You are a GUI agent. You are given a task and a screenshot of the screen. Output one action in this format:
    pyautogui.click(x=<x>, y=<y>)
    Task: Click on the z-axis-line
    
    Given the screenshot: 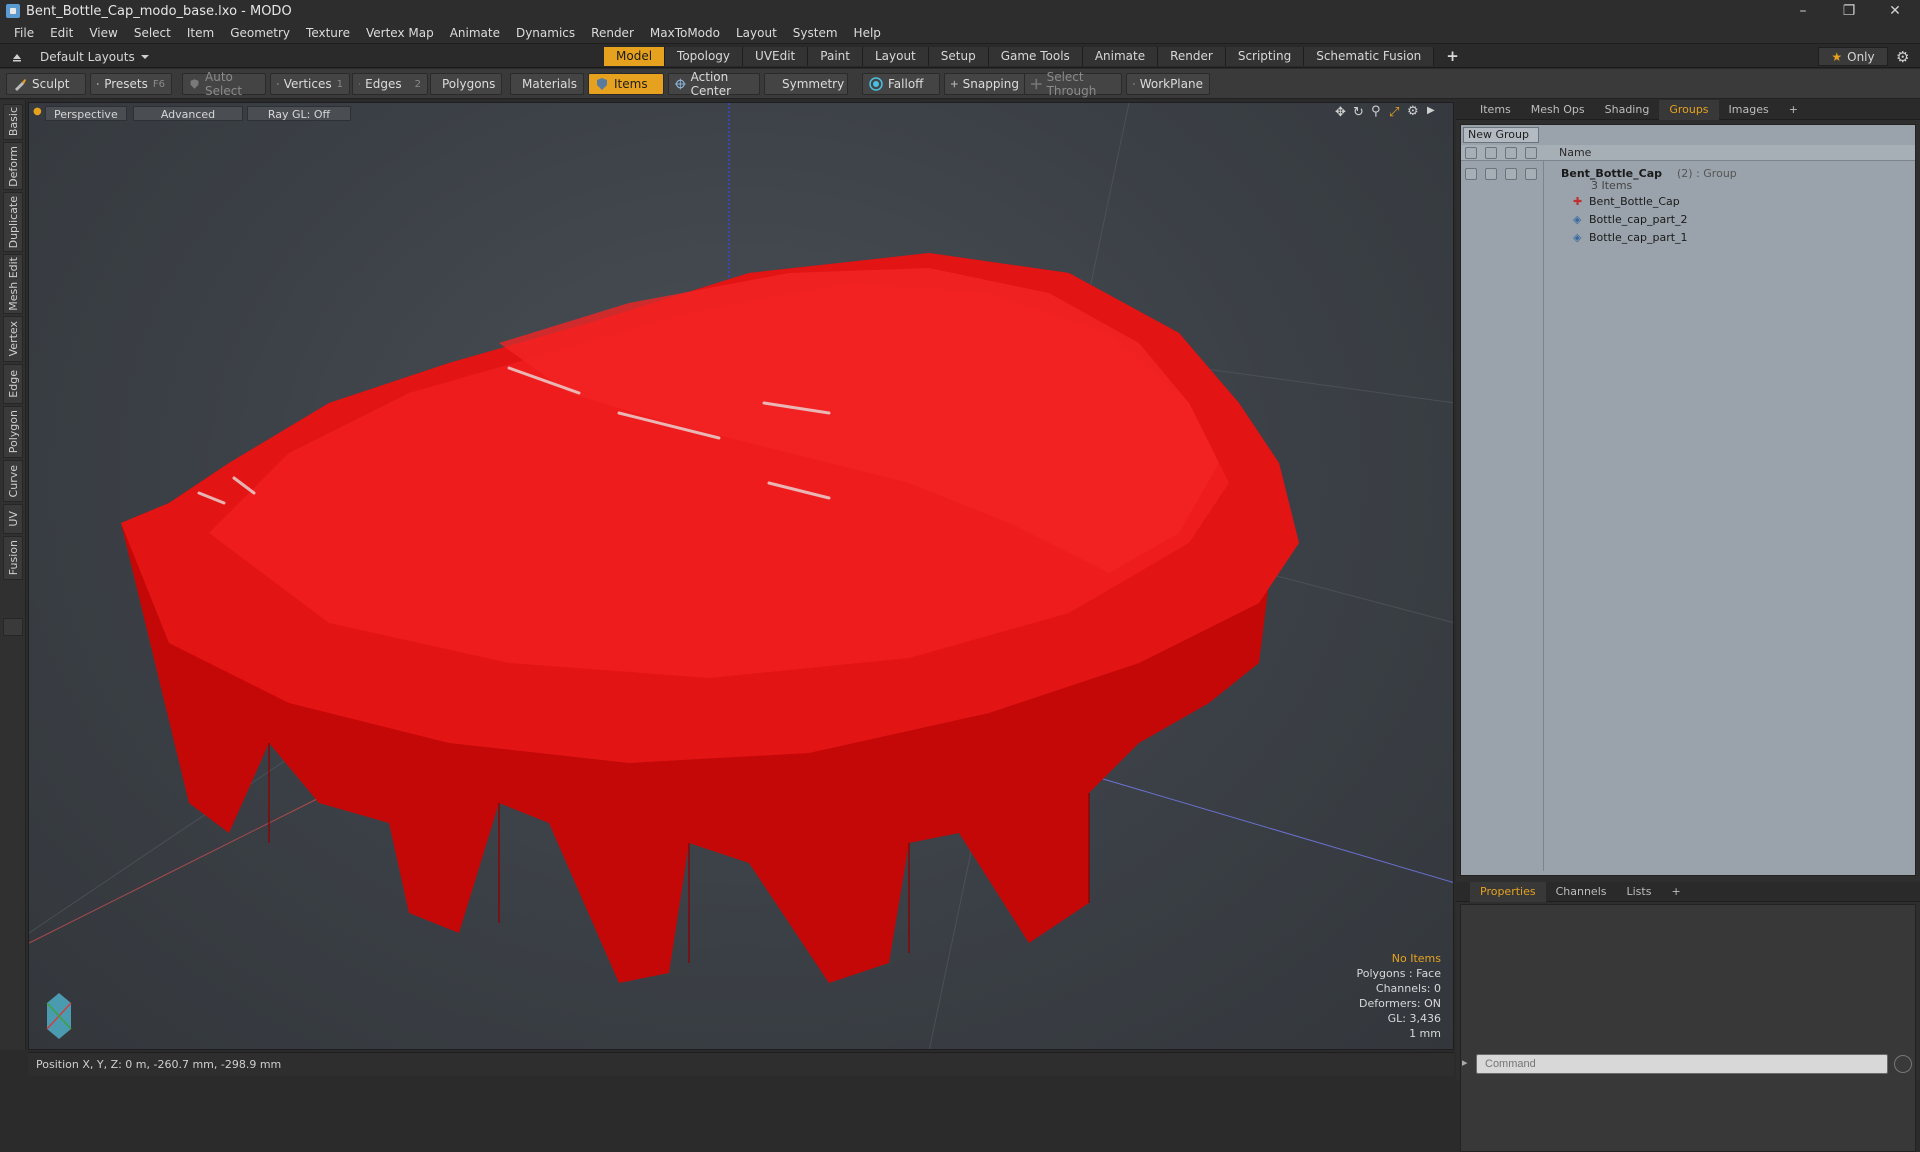 What is the action you would take?
    pyautogui.click(x=1250, y=822)
    